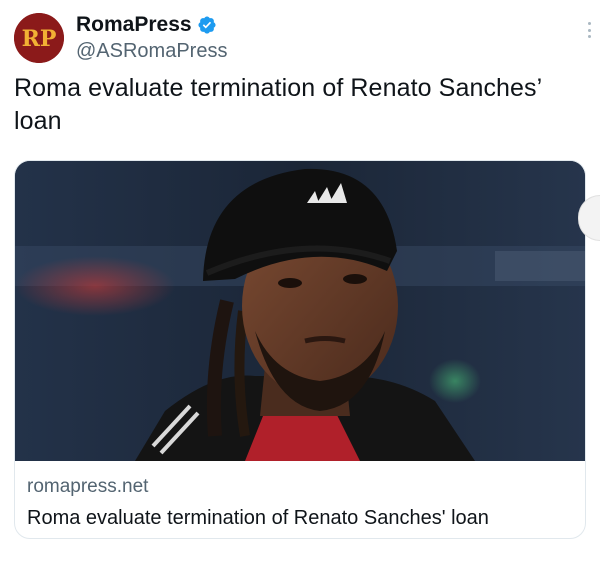  I want to click on account-handle: @ASRomaPress, so click(151, 51).